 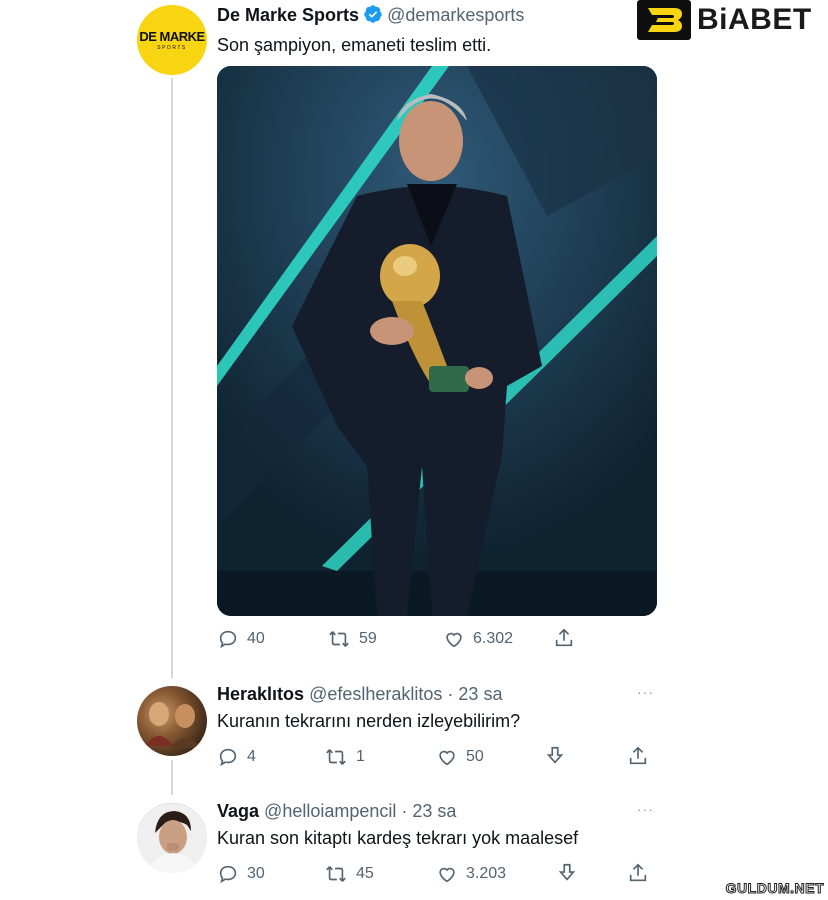 I want to click on author-name: De Marke Sports, so click(x=288, y=15).